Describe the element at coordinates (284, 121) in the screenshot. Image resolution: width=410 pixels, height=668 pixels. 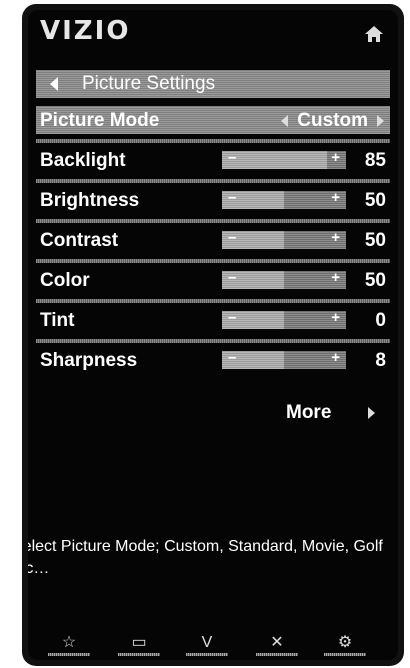
I see `left-arrow-icon` at that location.